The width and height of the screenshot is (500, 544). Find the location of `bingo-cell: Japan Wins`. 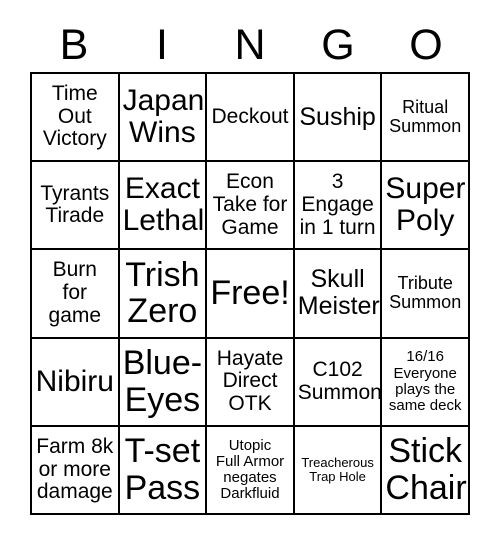

bingo-cell: Japan Wins is located at coordinates (163, 118).